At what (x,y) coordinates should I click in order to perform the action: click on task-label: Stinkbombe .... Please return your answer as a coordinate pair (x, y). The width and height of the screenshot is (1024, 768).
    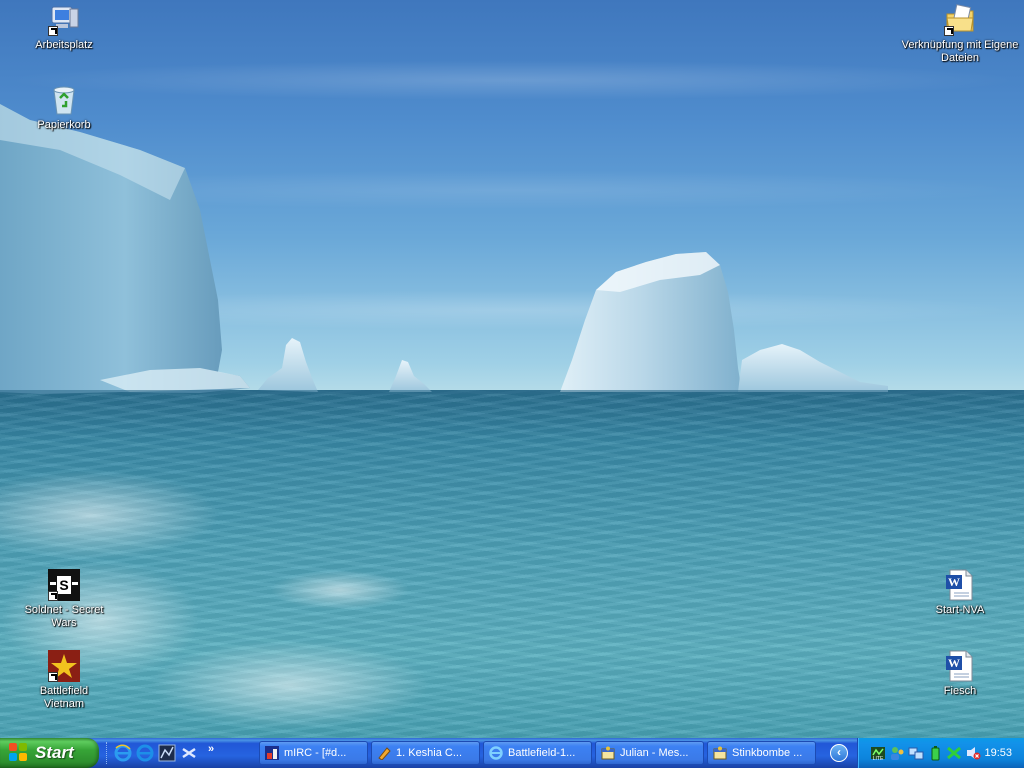
    Looking at the image, I should click on (767, 753).